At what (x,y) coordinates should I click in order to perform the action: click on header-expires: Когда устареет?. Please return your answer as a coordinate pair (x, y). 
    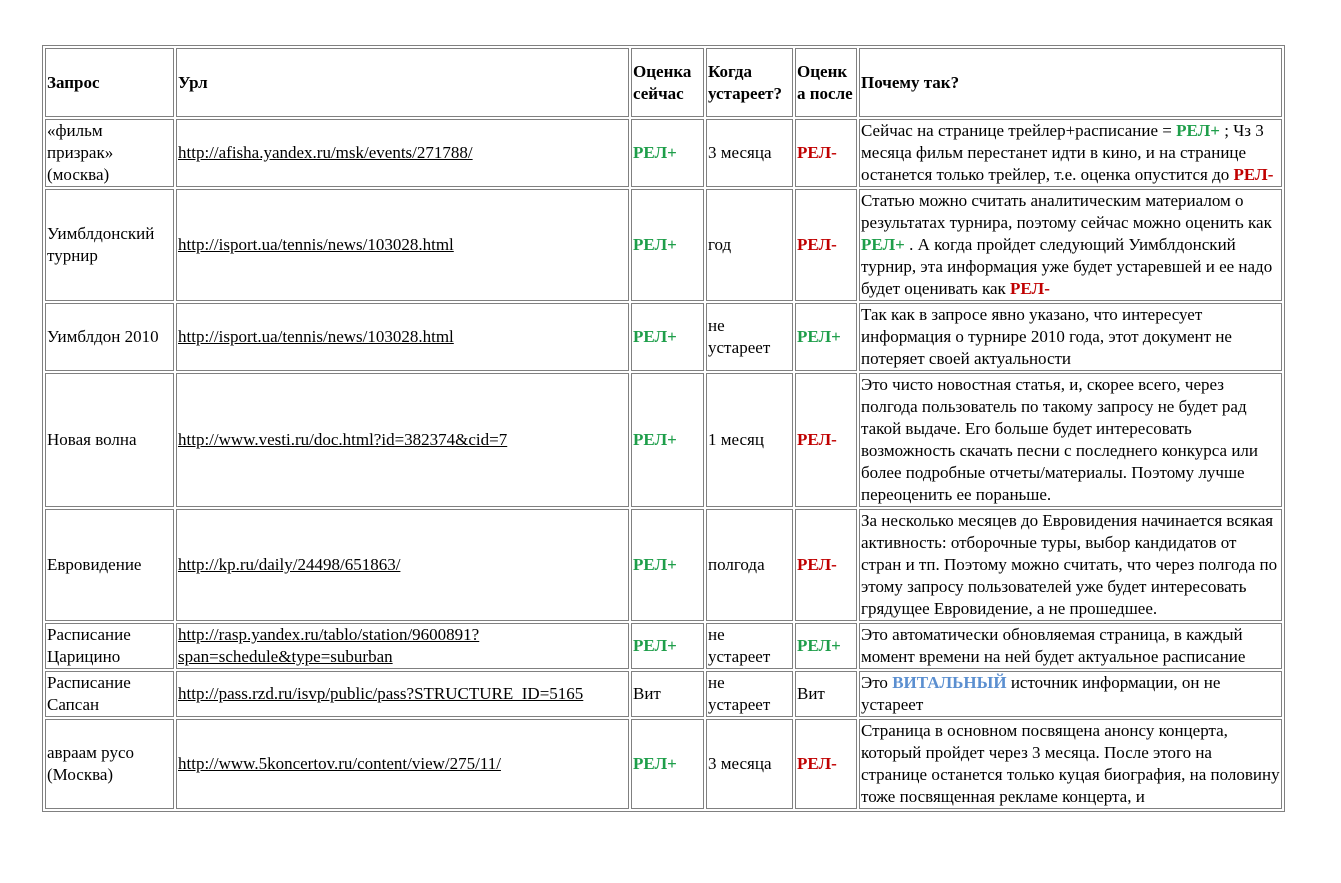
    Looking at the image, I should click on (749, 82).